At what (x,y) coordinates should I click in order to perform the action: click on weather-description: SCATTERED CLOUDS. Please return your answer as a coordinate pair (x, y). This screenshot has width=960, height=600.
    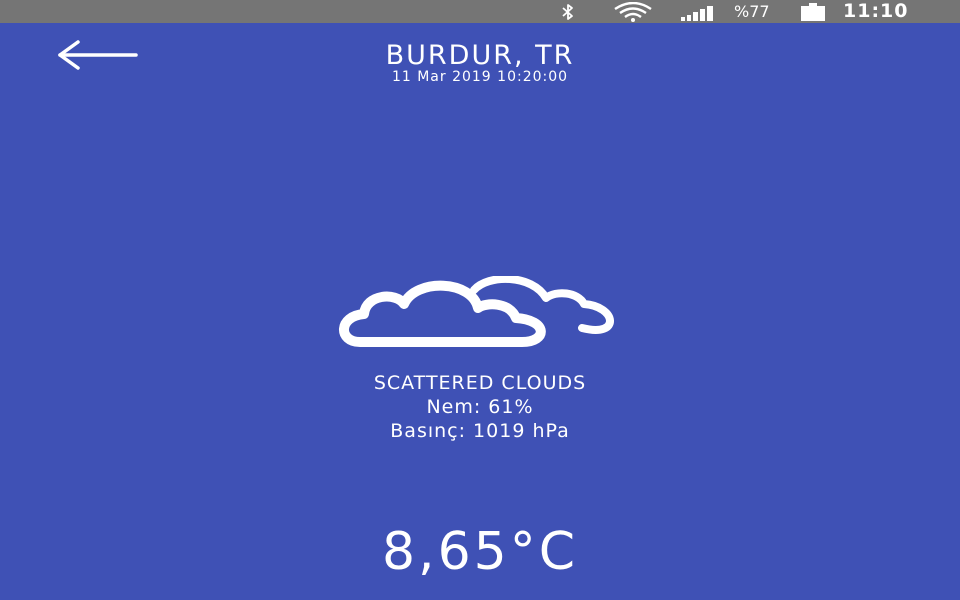
    Looking at the image, I should click on (480, 383).